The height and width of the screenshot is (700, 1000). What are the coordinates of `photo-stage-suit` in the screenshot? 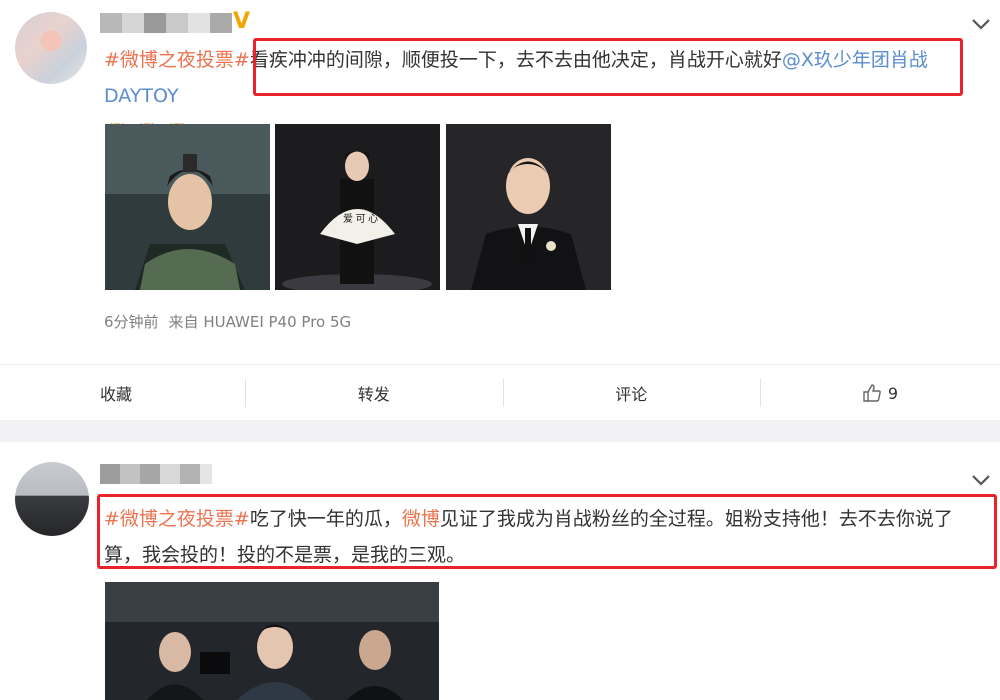 It's located at (528, 207).